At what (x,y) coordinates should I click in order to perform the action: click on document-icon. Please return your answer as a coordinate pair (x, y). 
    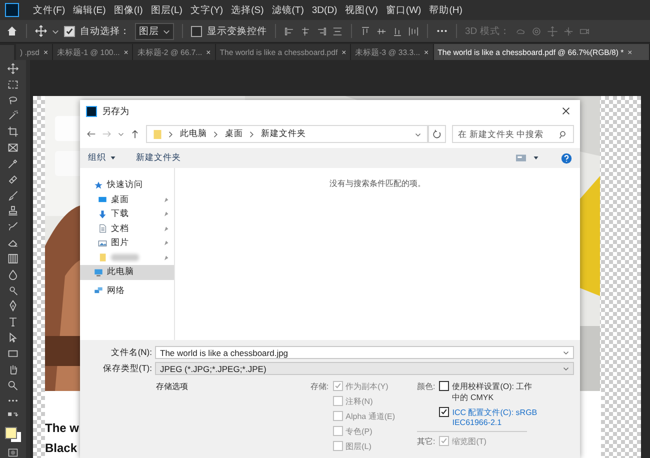
    Looking at the image, I should click on (102, 229).